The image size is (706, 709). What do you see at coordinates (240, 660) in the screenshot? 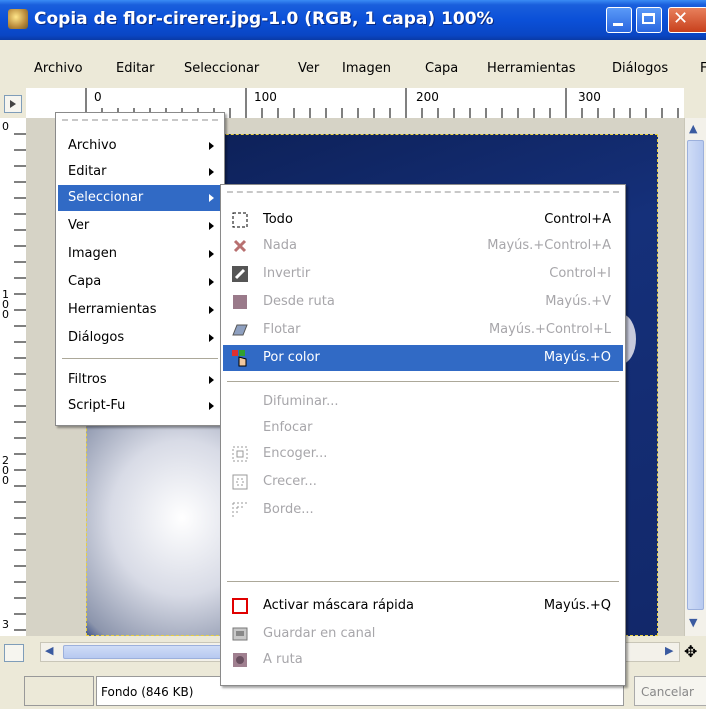
I see `to-path-icon` at bounding box center [240, 660].